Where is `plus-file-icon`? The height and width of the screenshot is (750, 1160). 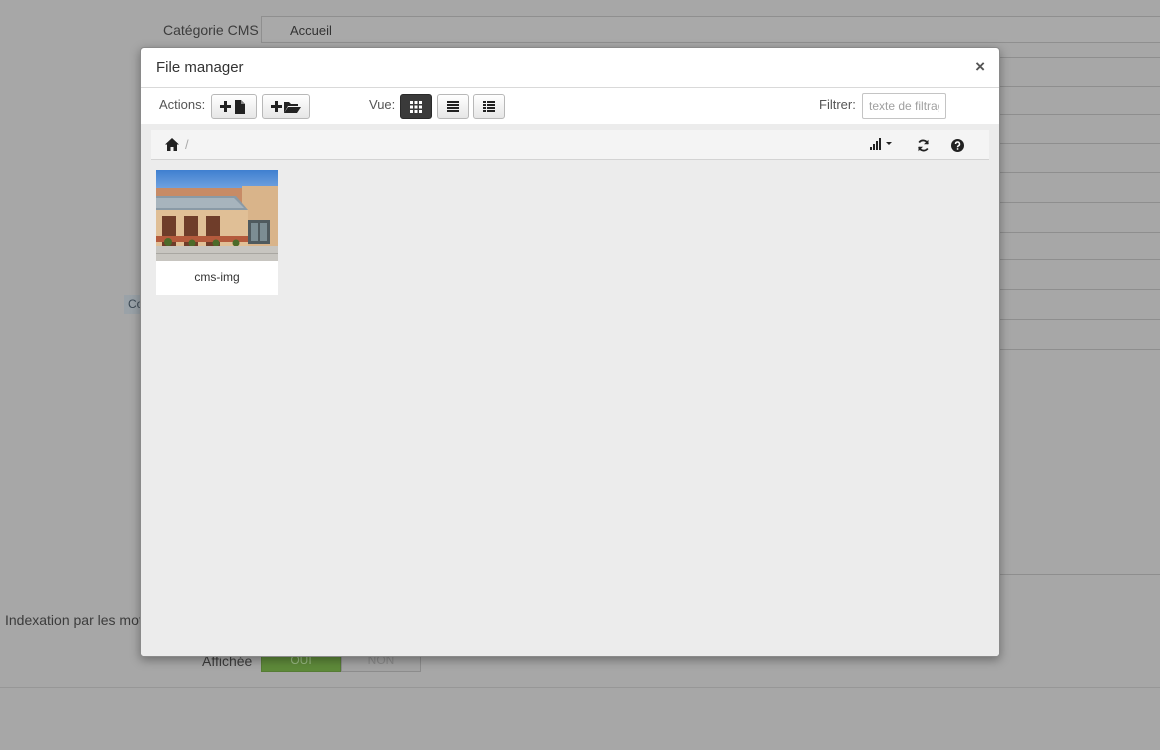
plus-file-icon is located at coordinates (232, 106).